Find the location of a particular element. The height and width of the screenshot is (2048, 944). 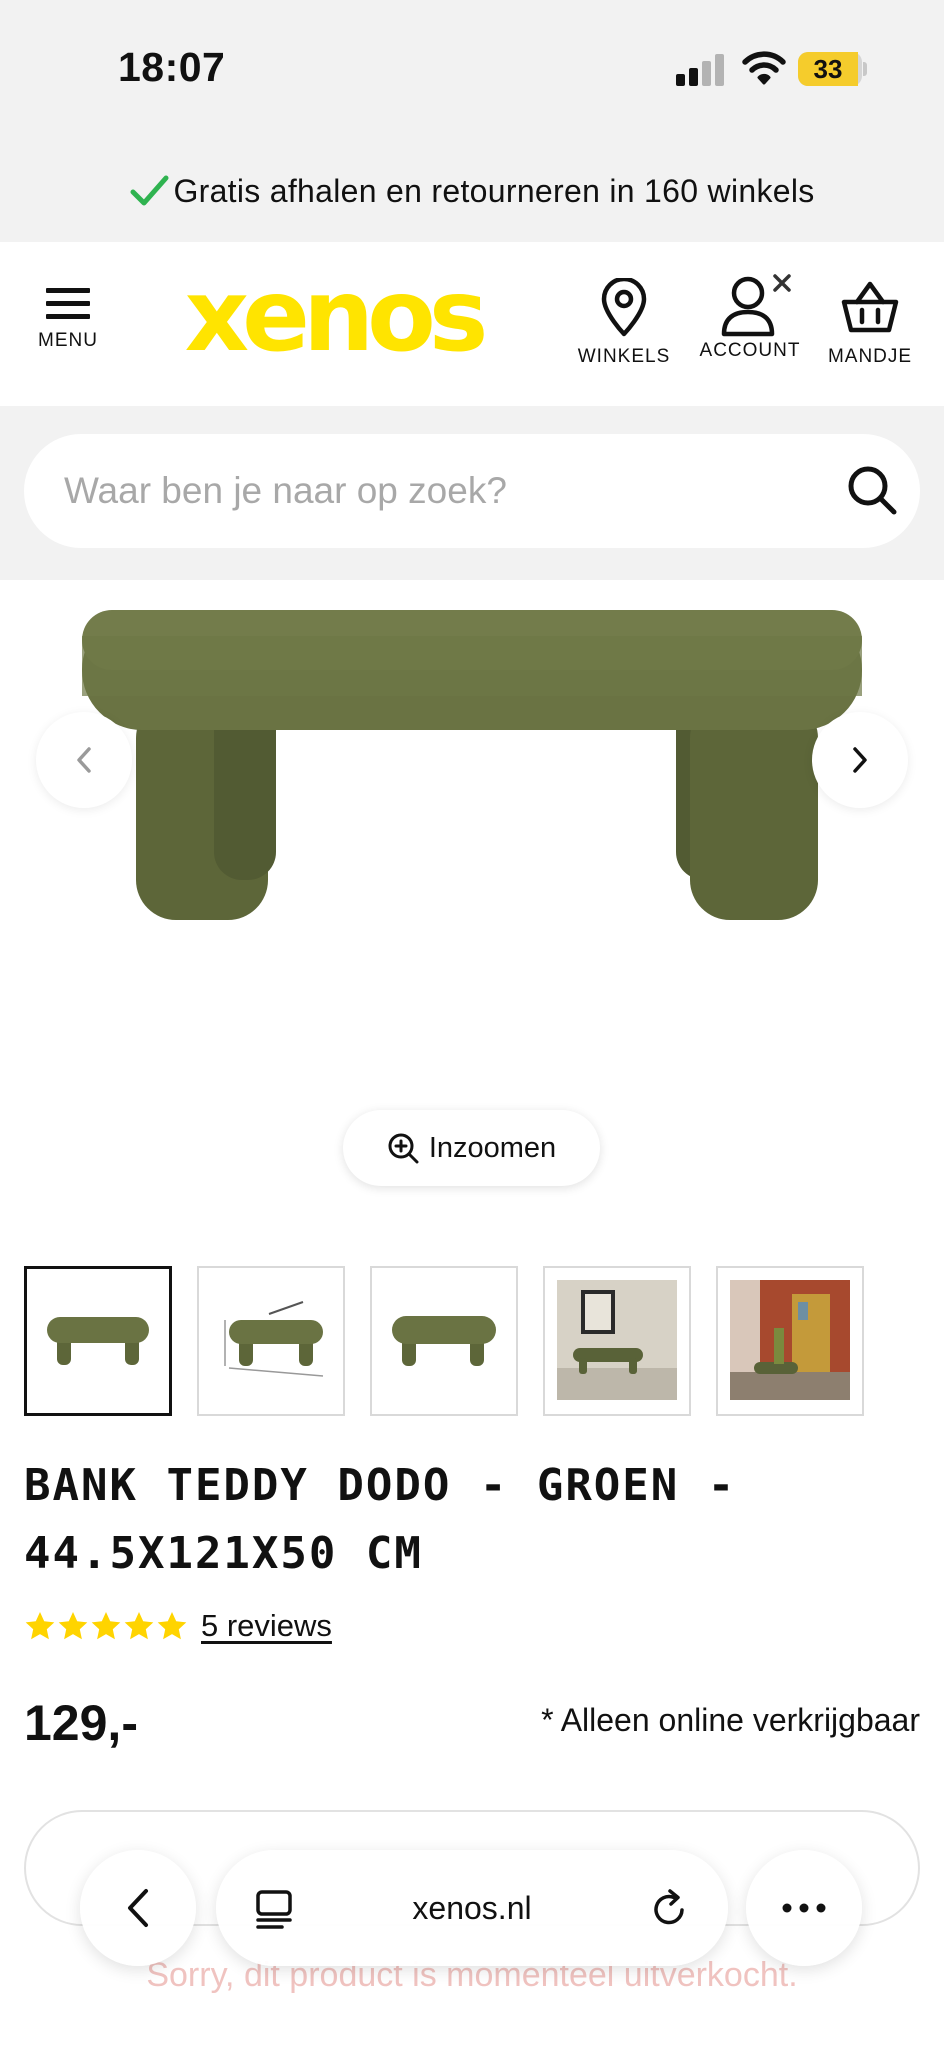

search-box is located at coordinates (472, 491).